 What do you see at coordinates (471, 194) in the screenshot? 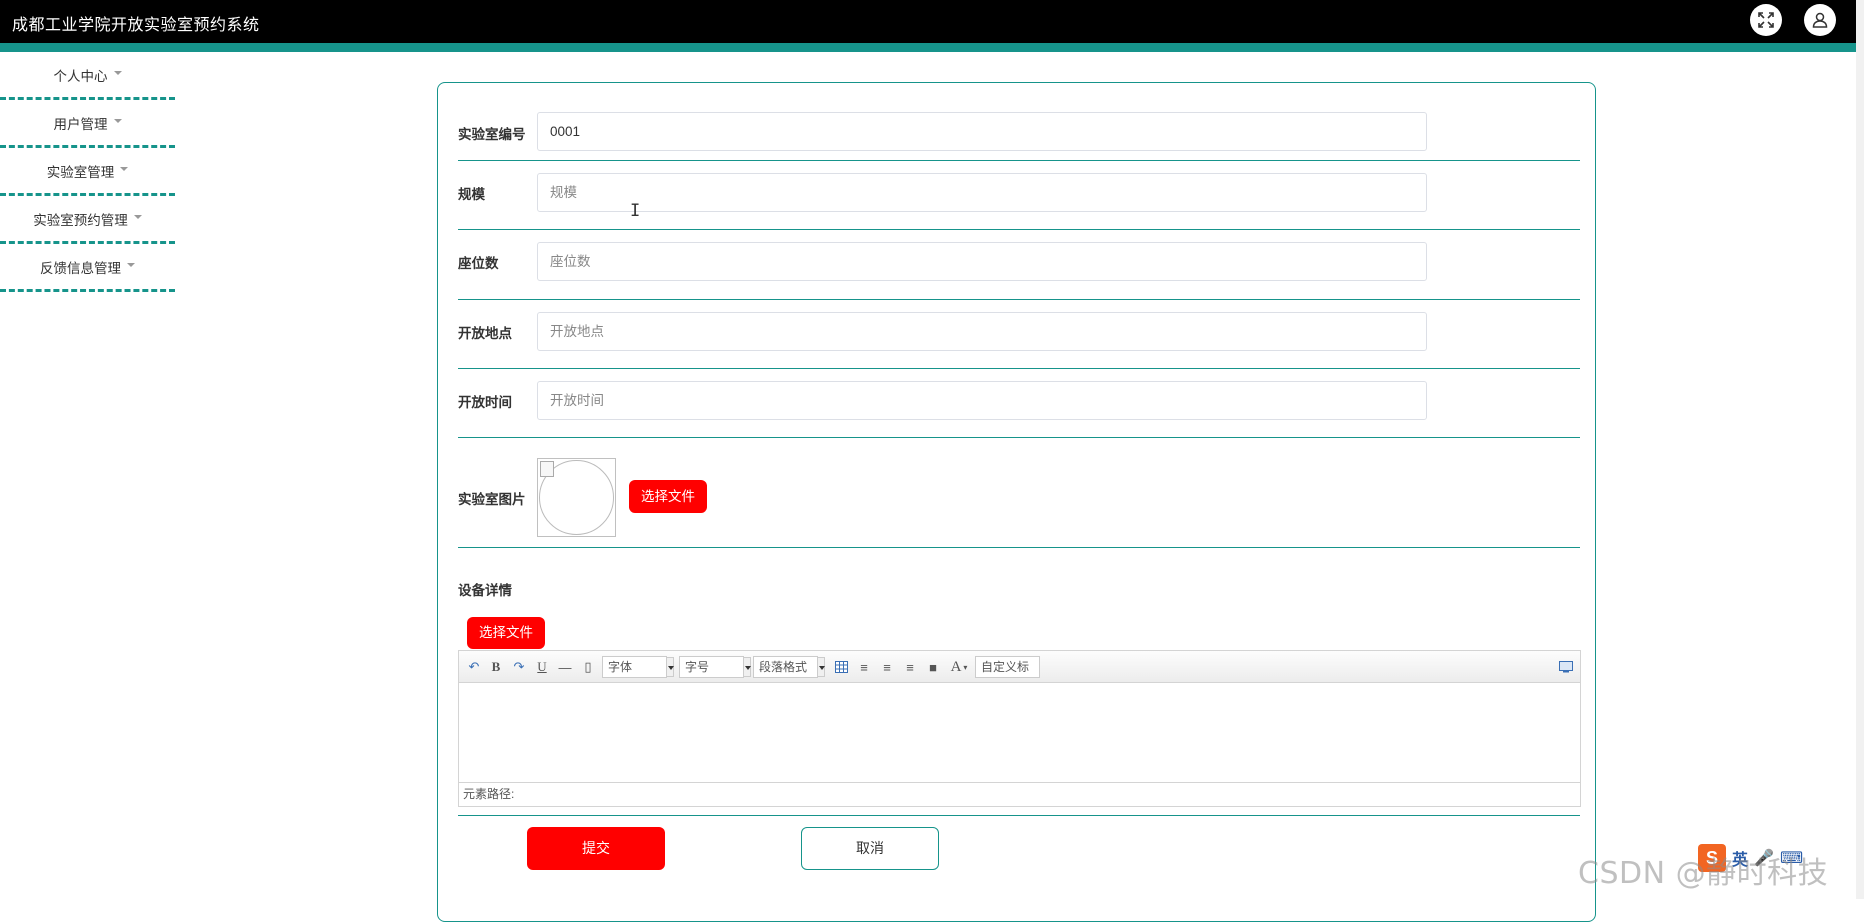
I see `scale-label: 规模` at bounding box center [471, 194].